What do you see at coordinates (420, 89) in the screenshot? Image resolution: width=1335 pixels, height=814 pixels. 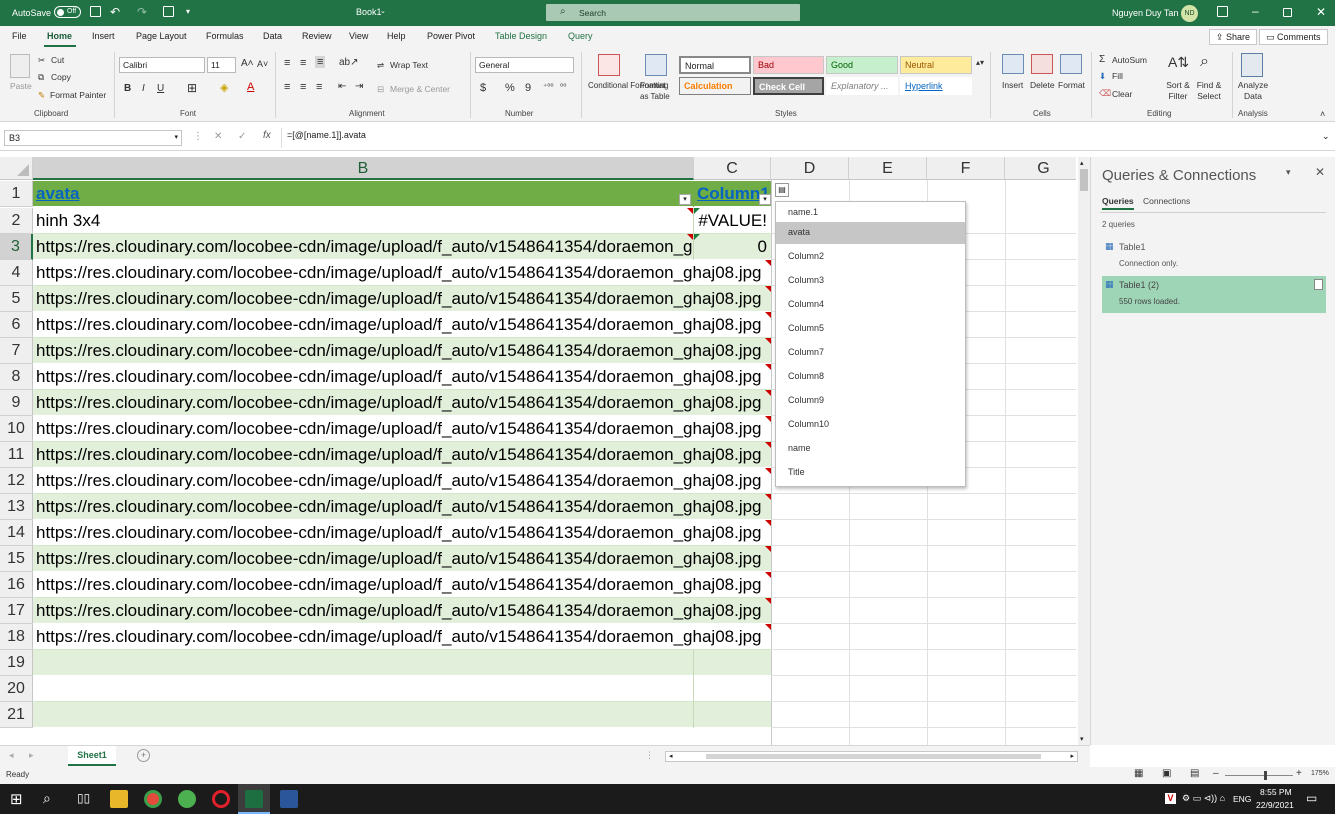 I see `merge-center-button: Merge & Center` at bounding box center [420, 89].